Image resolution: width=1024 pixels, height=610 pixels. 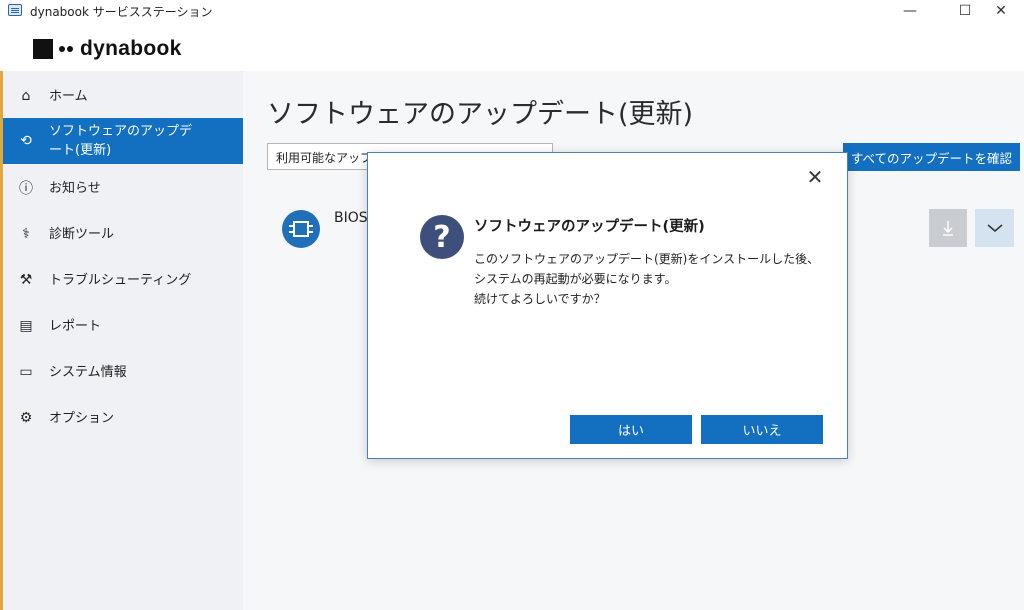 I want to click on sidebar-item-label: トラブルシューティング, so click(x=120, y=280).